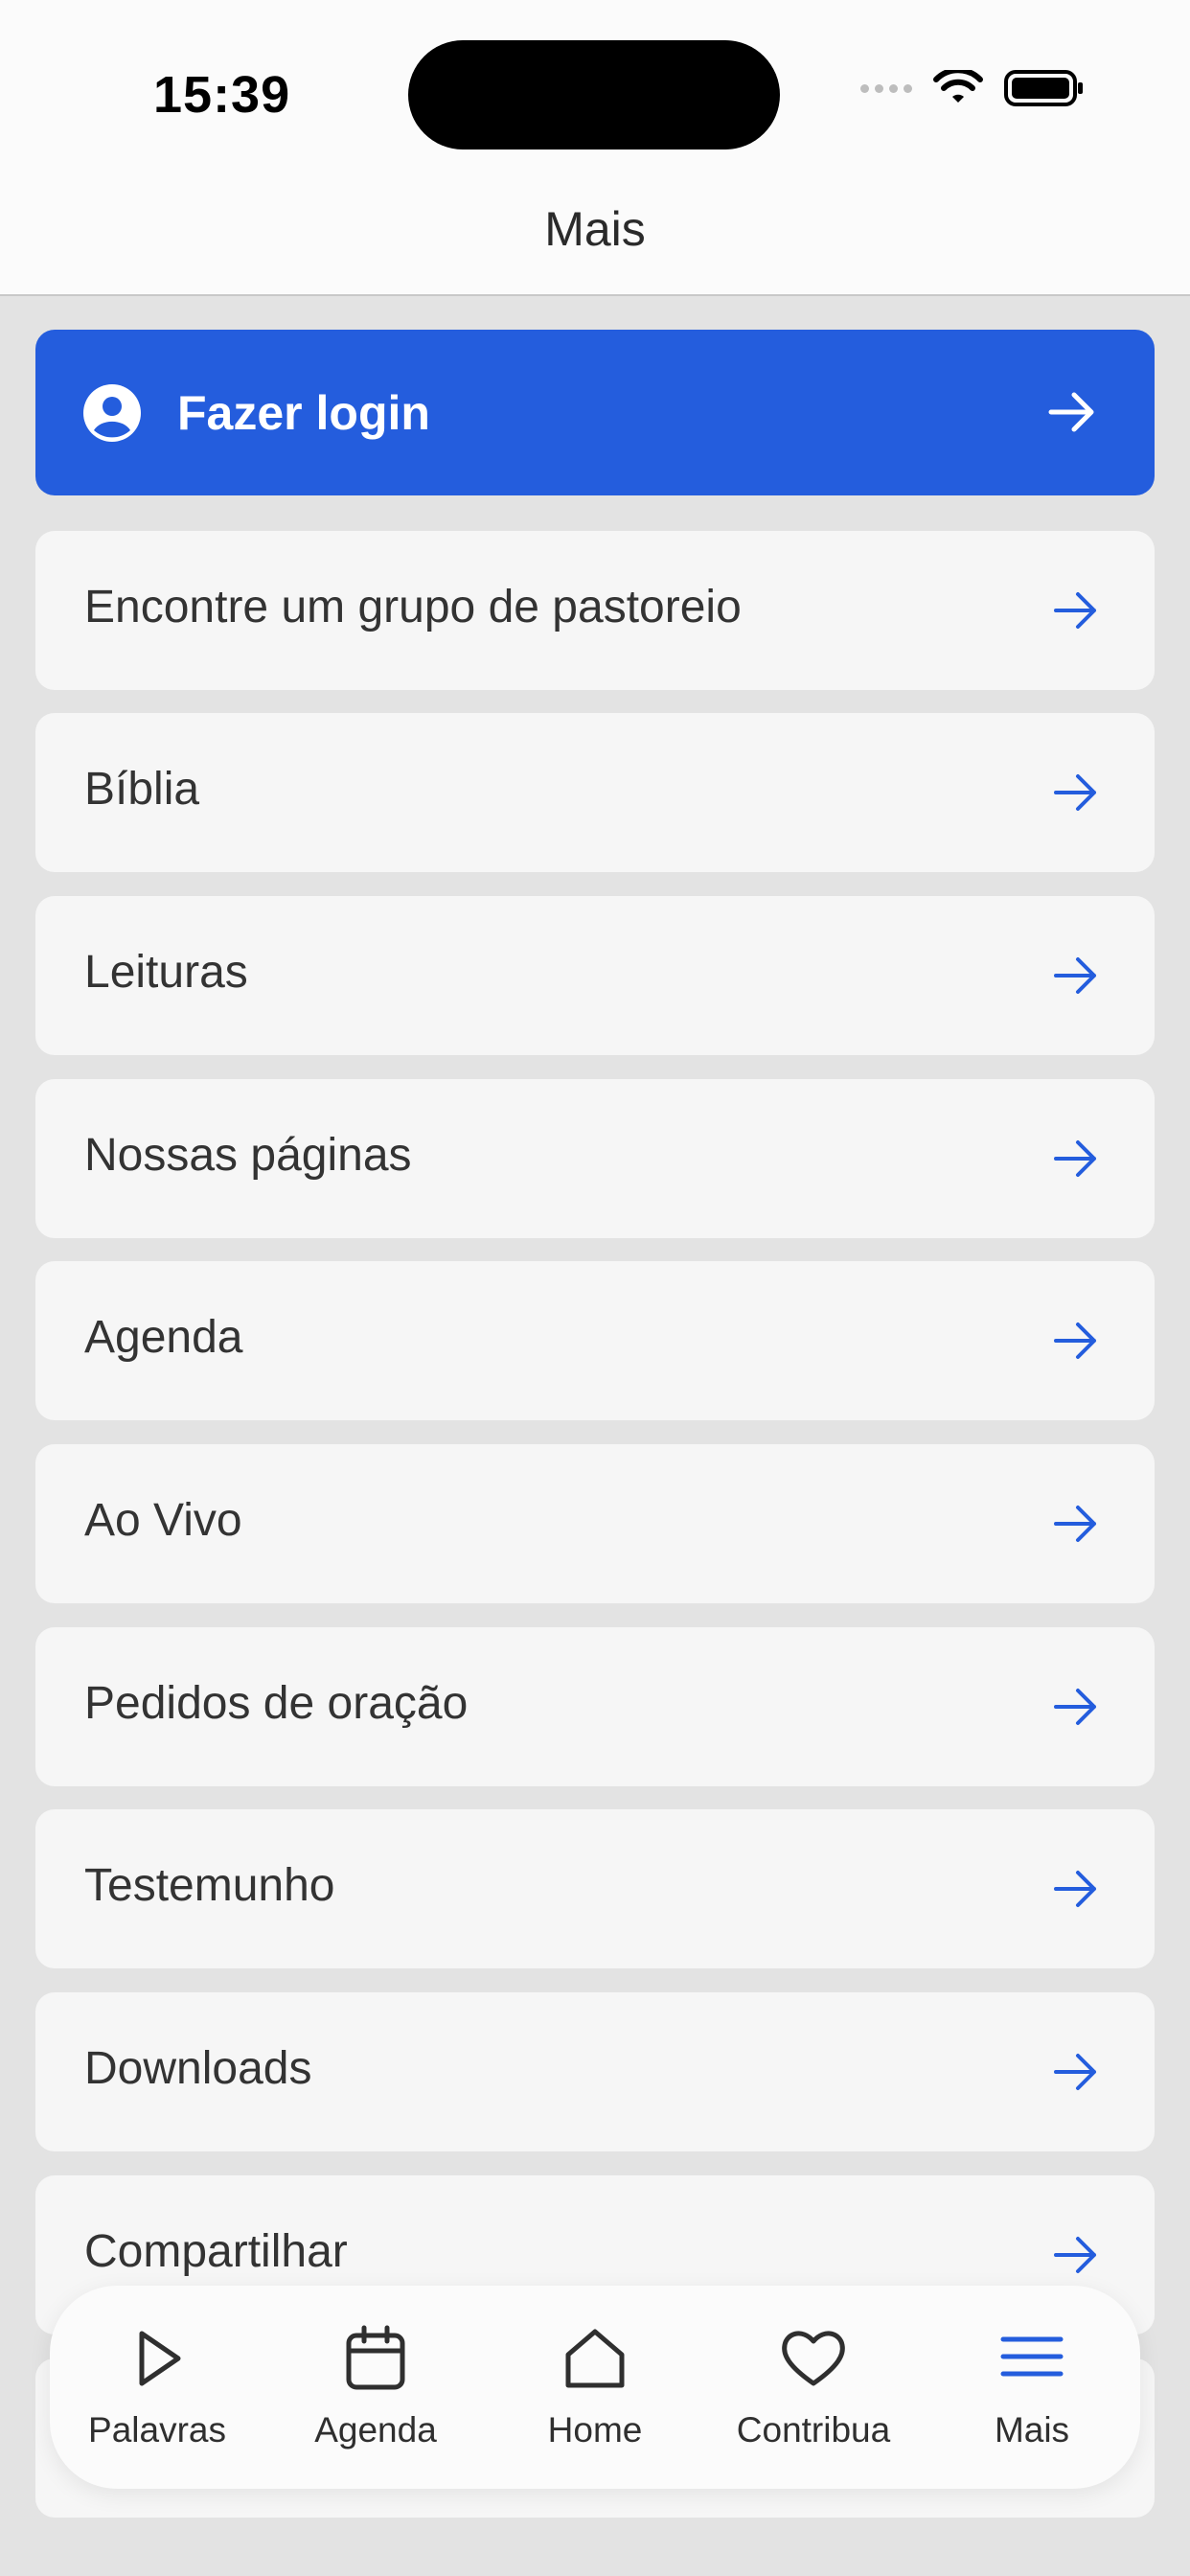 The height and width of the screenshot is (2576, 1190). What do you see at coordinates (1032, 2356) in the screenshot?
I see `menu-icon` at bounding box center [1032, 2356].